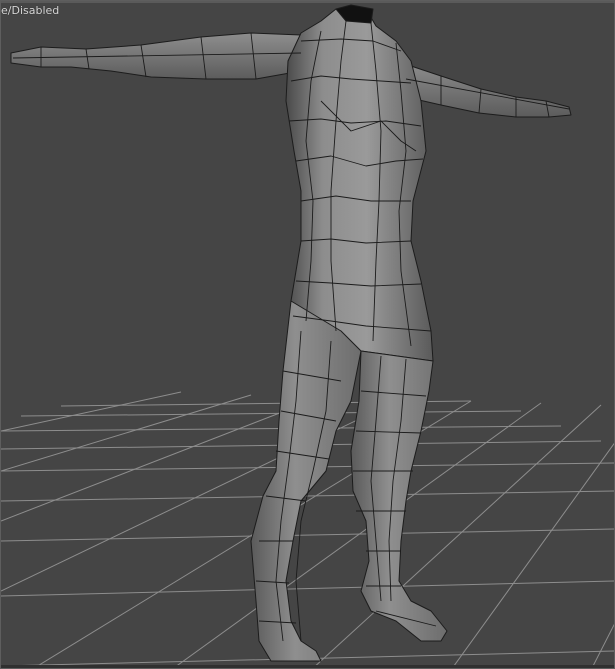 This screenshot has width=615, height=669. I want to click on viewport-bottom-strip, so click(307, 666).